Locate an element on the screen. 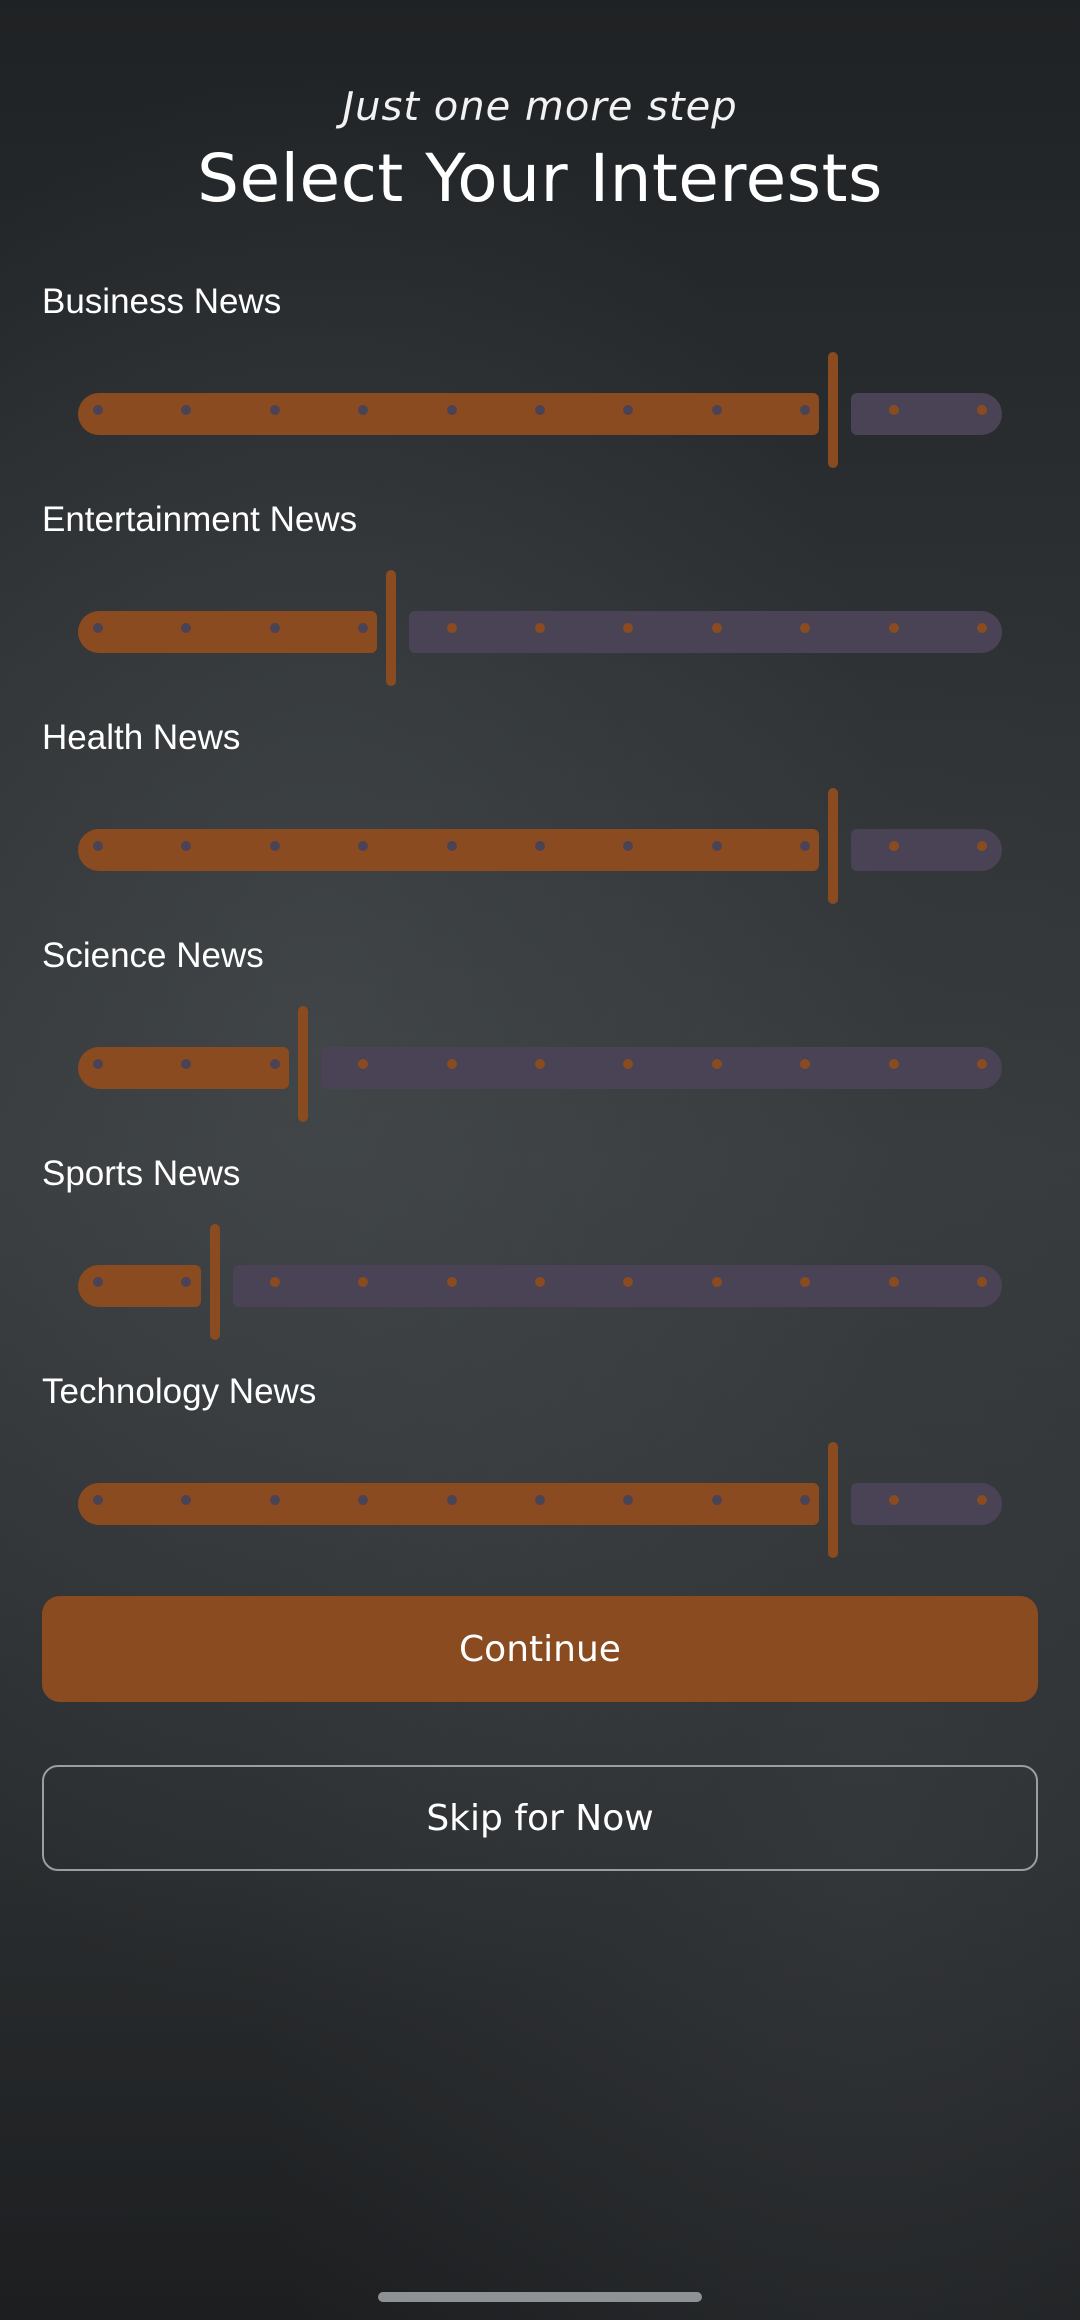 This screenshot has height=2320, width=1080. interest-row: Sports News is located at coordinates (540, 1263).